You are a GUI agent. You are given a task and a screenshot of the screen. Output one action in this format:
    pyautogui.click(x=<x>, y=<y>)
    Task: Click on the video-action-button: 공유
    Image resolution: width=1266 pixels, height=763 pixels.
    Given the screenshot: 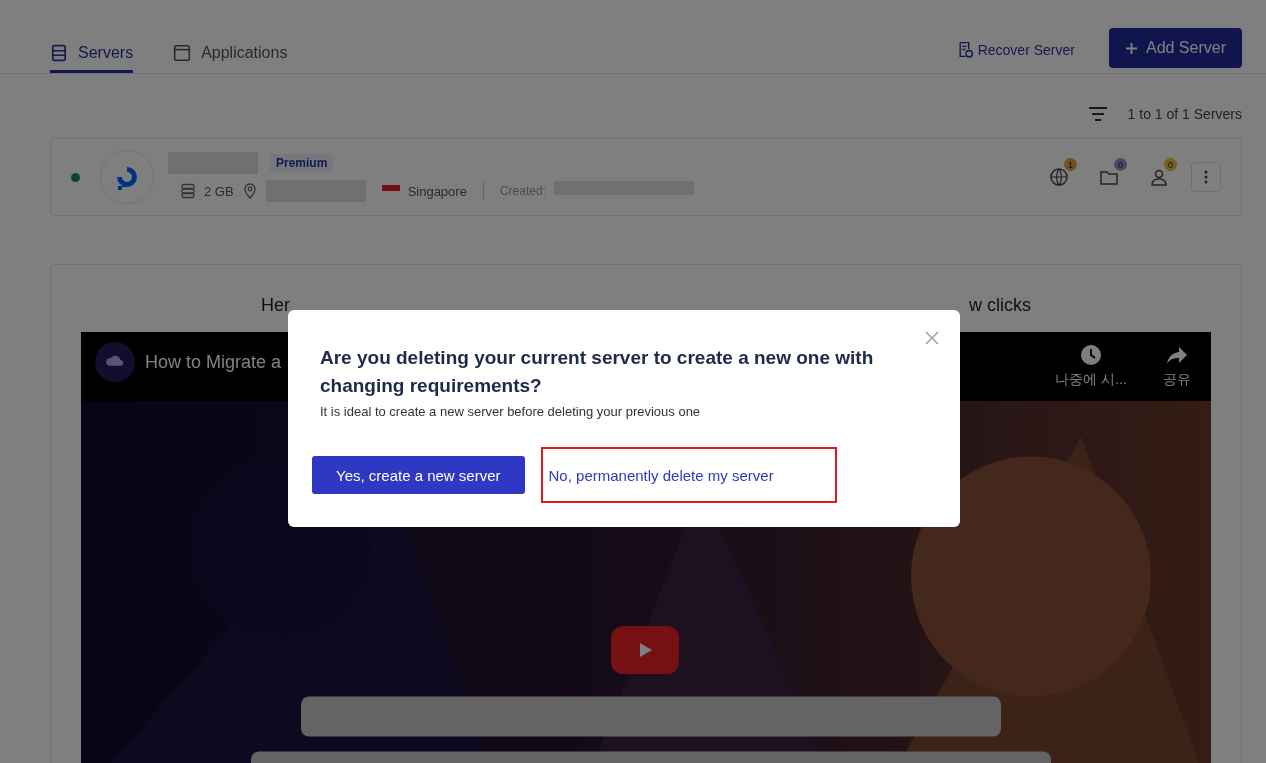 What is the action you would take?
    pyautogui.click(x=1177, y=366)
    